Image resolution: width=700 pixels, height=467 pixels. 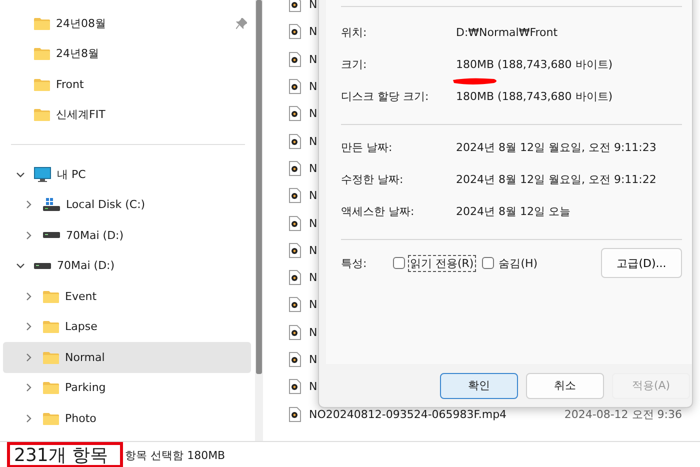 What do you see at coordinates (354, 263) in the screenshot?
I see `attributes-label: 특성:` at bounding box center [354, 263].